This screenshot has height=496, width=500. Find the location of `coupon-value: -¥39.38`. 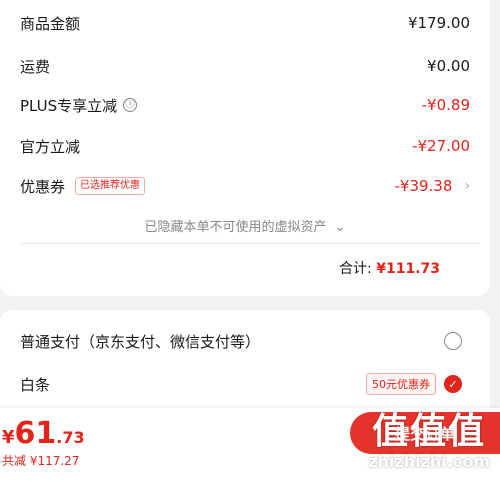

coupon-value: -¥39.38 is located at coordinates (423, 186).